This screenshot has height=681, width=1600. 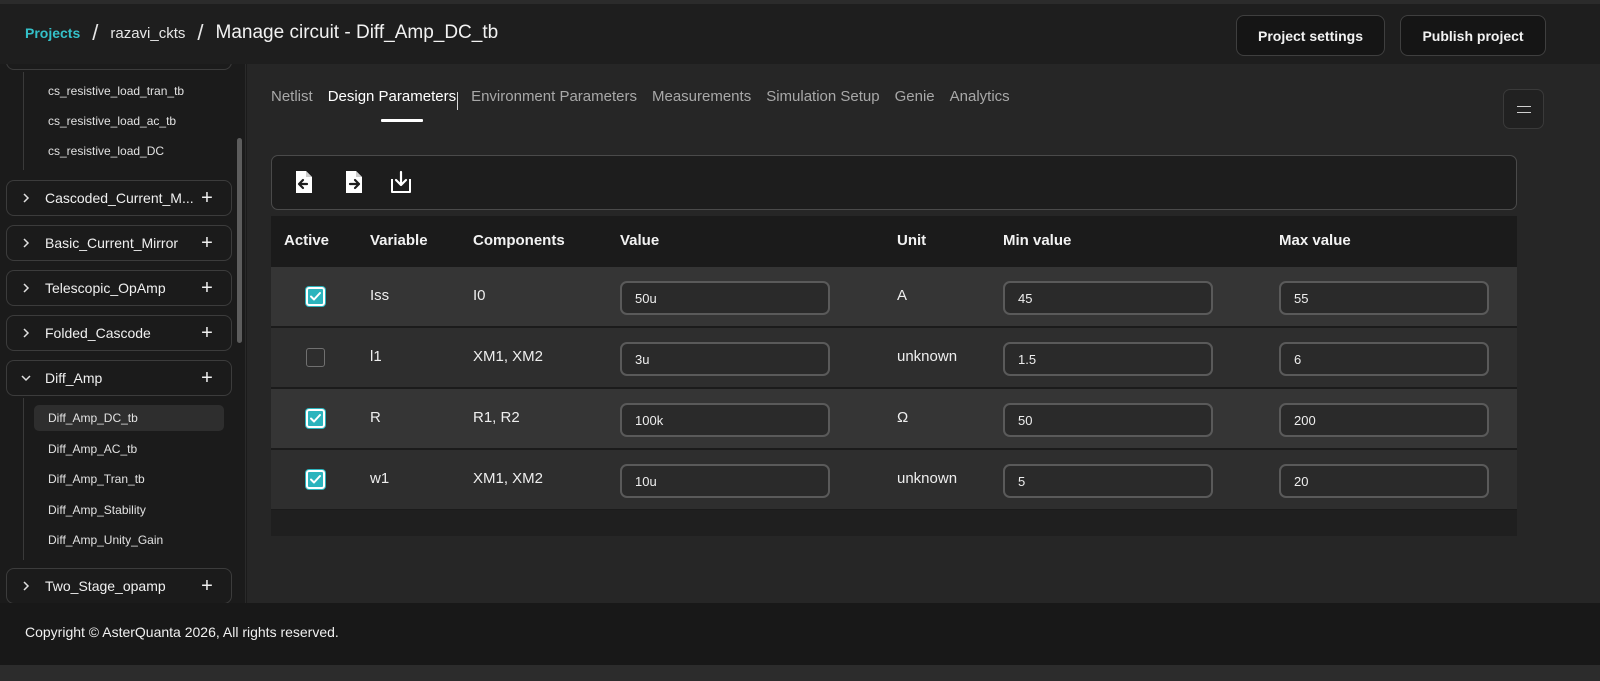 What do you see at coordinates (640, 240) in the screenshot?
I see `column-header-value: Value` at bounding box center [640, 240].